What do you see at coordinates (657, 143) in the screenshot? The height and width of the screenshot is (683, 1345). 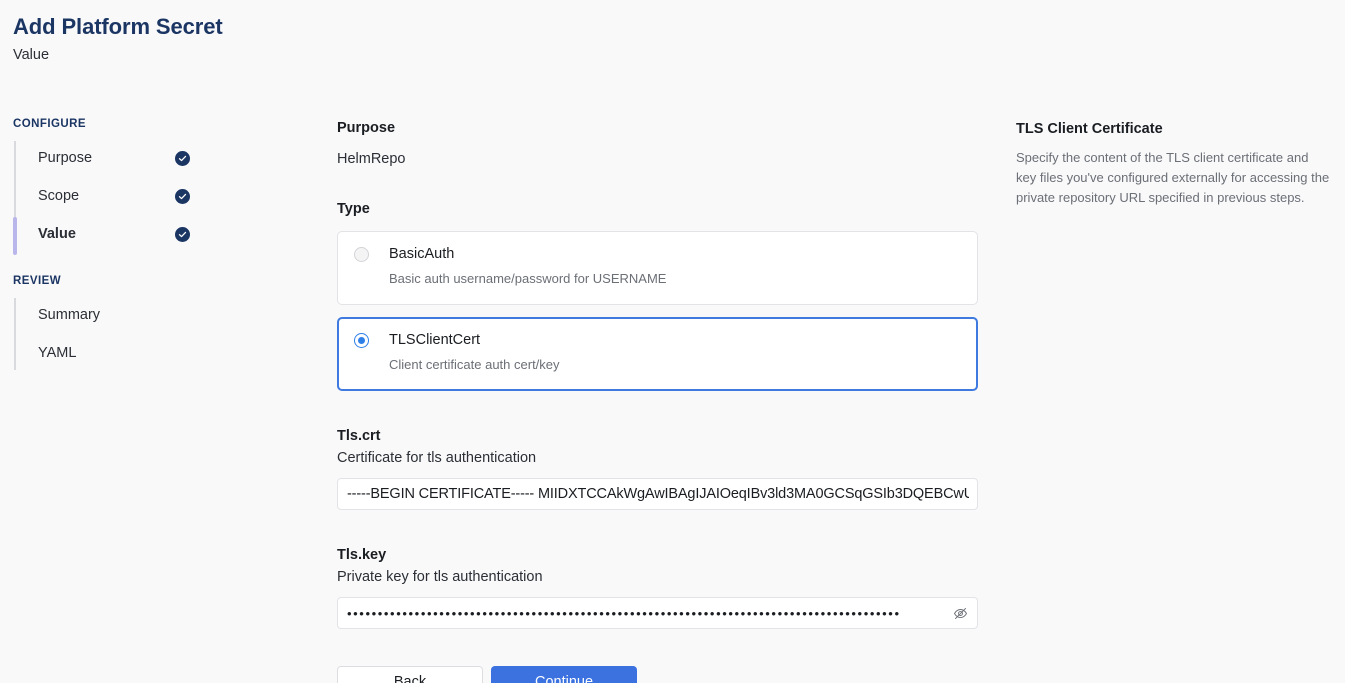 I see `purpose-block: Purpose HelmRepo` at bounding box center [657, 143].